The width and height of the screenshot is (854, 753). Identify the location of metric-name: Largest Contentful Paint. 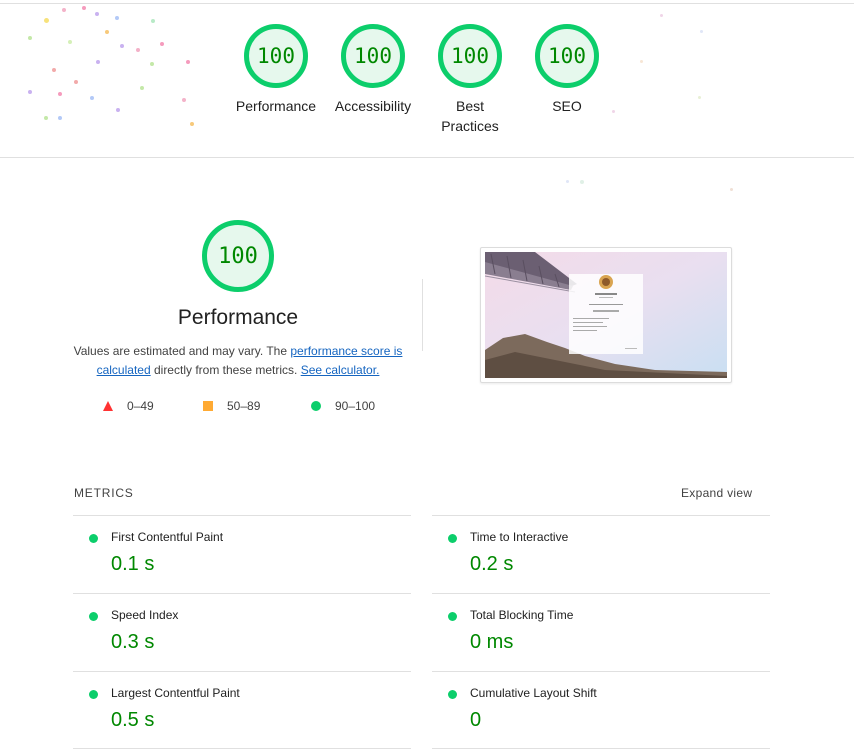
(175, 693).